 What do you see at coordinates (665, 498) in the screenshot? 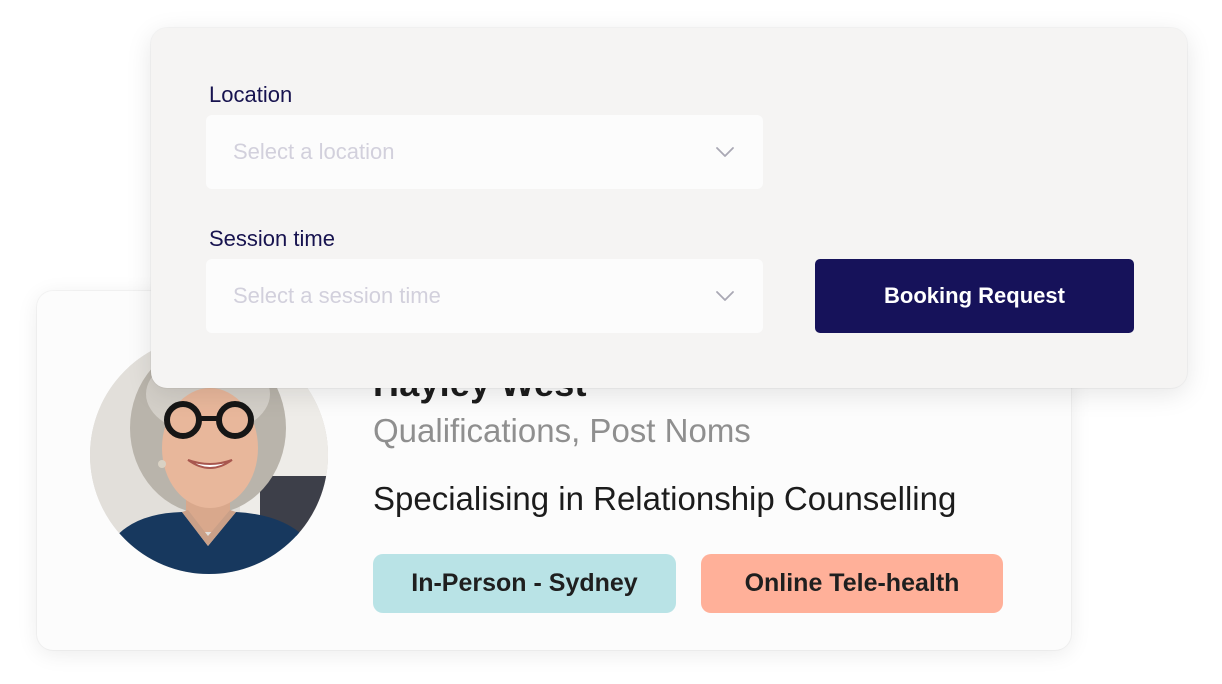
I see `counsellor-speciality: Specialising in Relationship Counselling` at bounding box center [665, 498].